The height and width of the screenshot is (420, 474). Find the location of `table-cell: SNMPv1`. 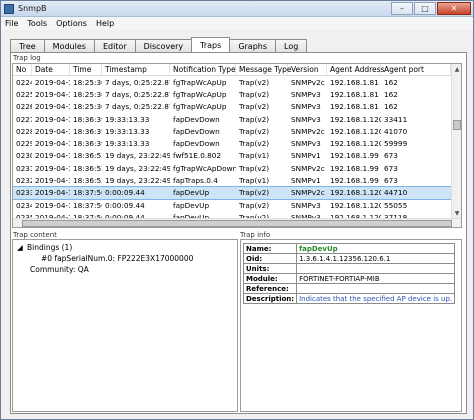

table-cell: SNMPv1 is located at coordinates (306, 156).